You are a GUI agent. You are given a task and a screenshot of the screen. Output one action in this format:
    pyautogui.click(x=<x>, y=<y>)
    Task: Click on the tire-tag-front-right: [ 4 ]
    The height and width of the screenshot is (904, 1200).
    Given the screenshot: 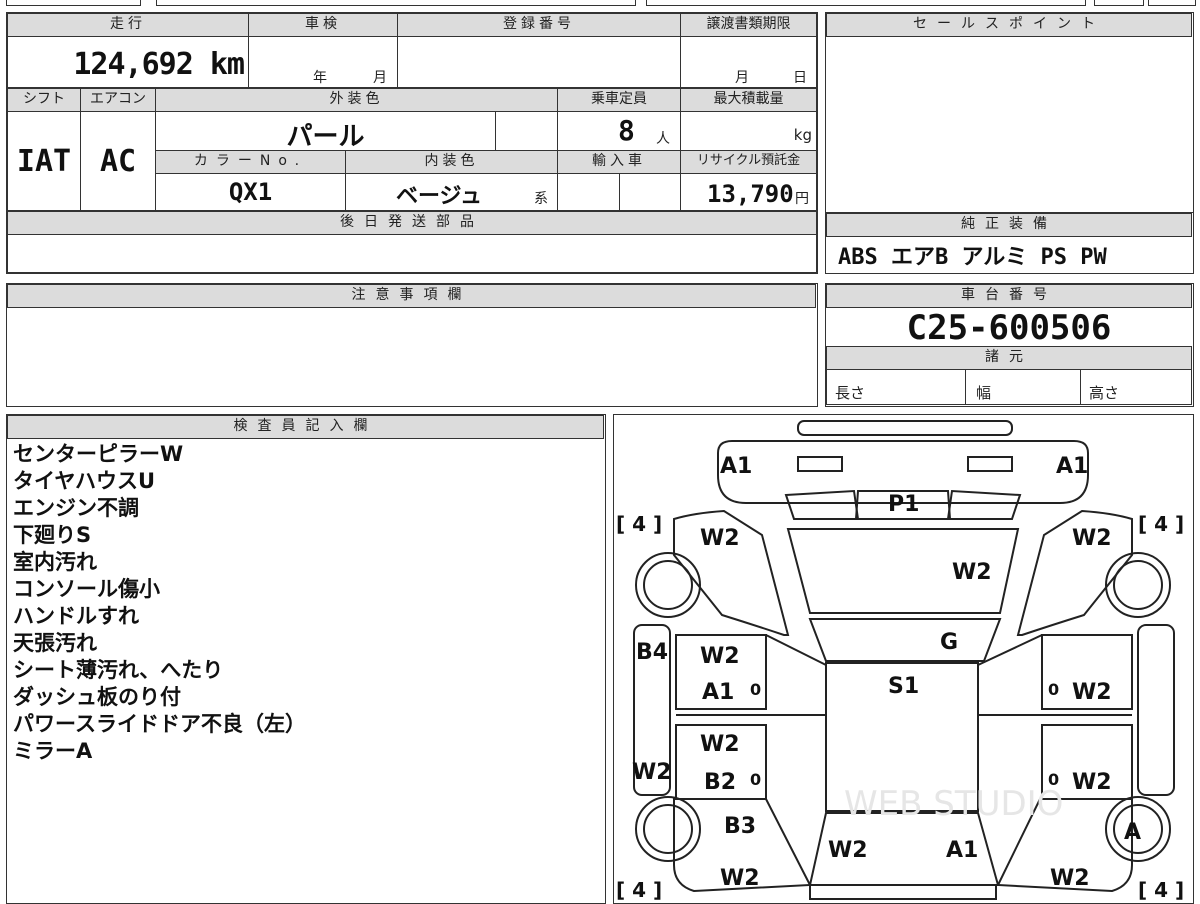 What is the action you would take?
    pyautogui.click(x=1161, y=524)
    